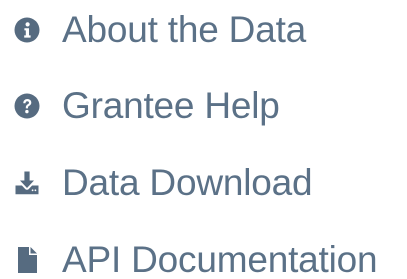 This screenshot has height=279, width=407. What do you see at coordinates (27, 183) in the screenshot?
I see `download-icon` at bounding box center [27, 183].